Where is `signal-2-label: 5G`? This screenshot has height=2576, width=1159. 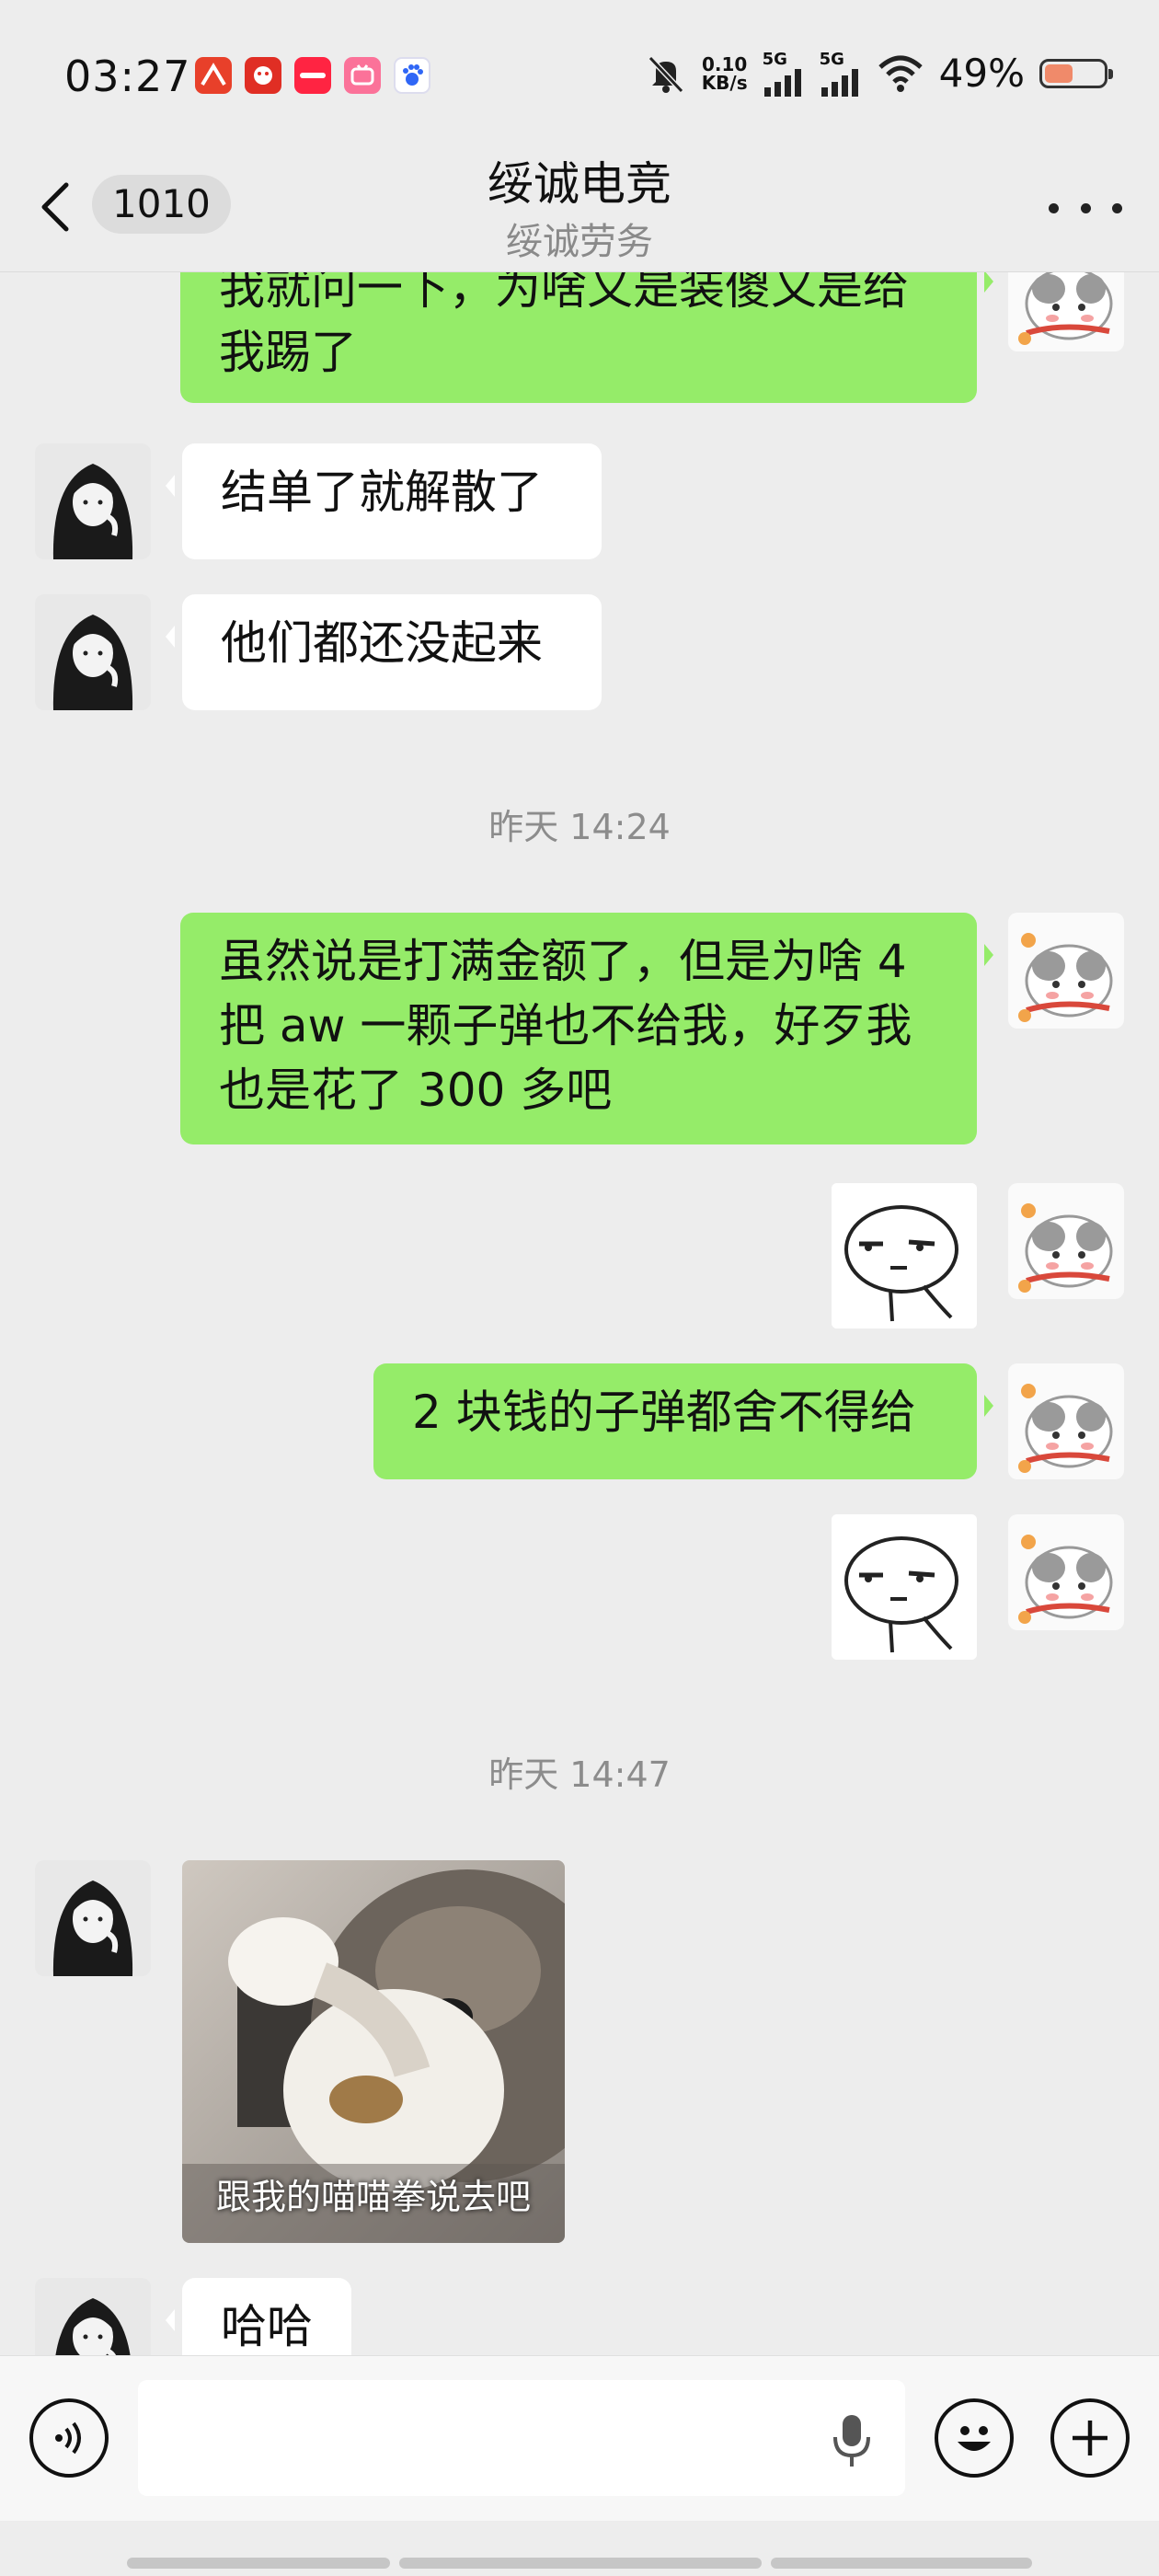 signal-2-label: 5G is located at coordinates (831, 59).